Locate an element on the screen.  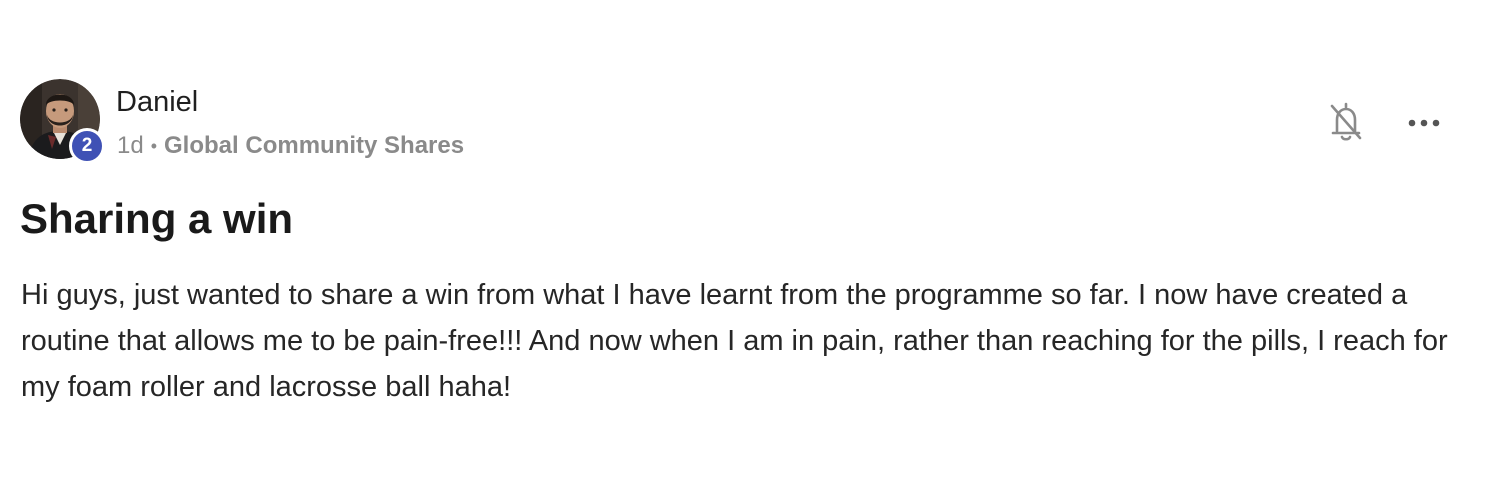
bell-off-icon is located at coordinates (1346, 122).